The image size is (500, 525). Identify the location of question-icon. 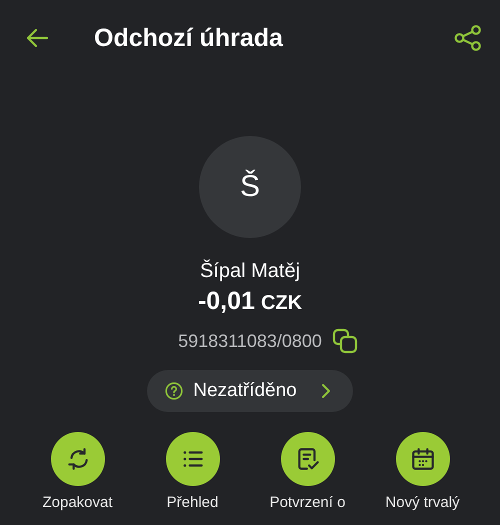
(174, 391).